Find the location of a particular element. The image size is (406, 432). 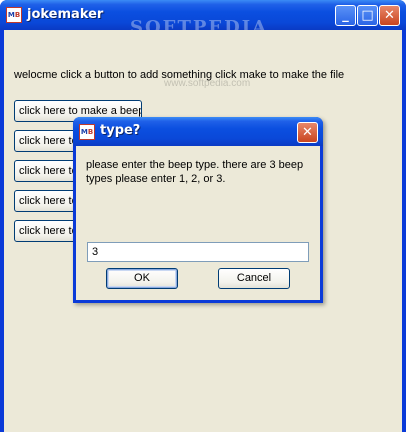

beep-type-input: 3 is located at coordinates (198, 252).